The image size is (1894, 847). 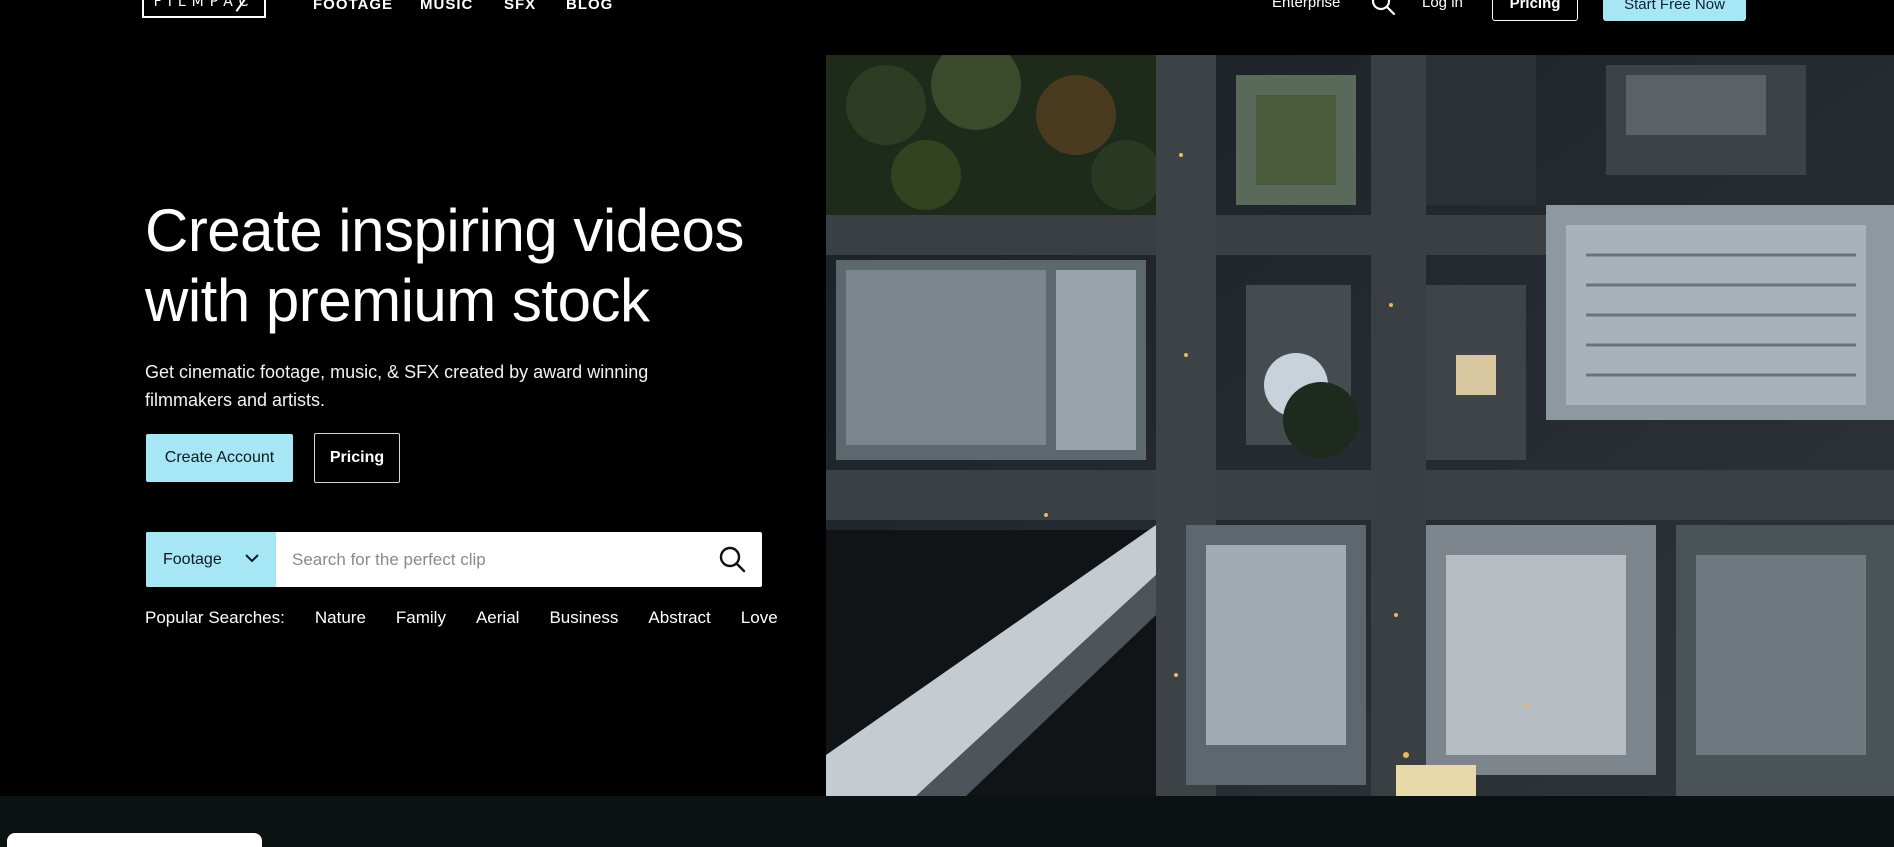 I want to click on search-category-value: Footage, so click(x=192, y=559).